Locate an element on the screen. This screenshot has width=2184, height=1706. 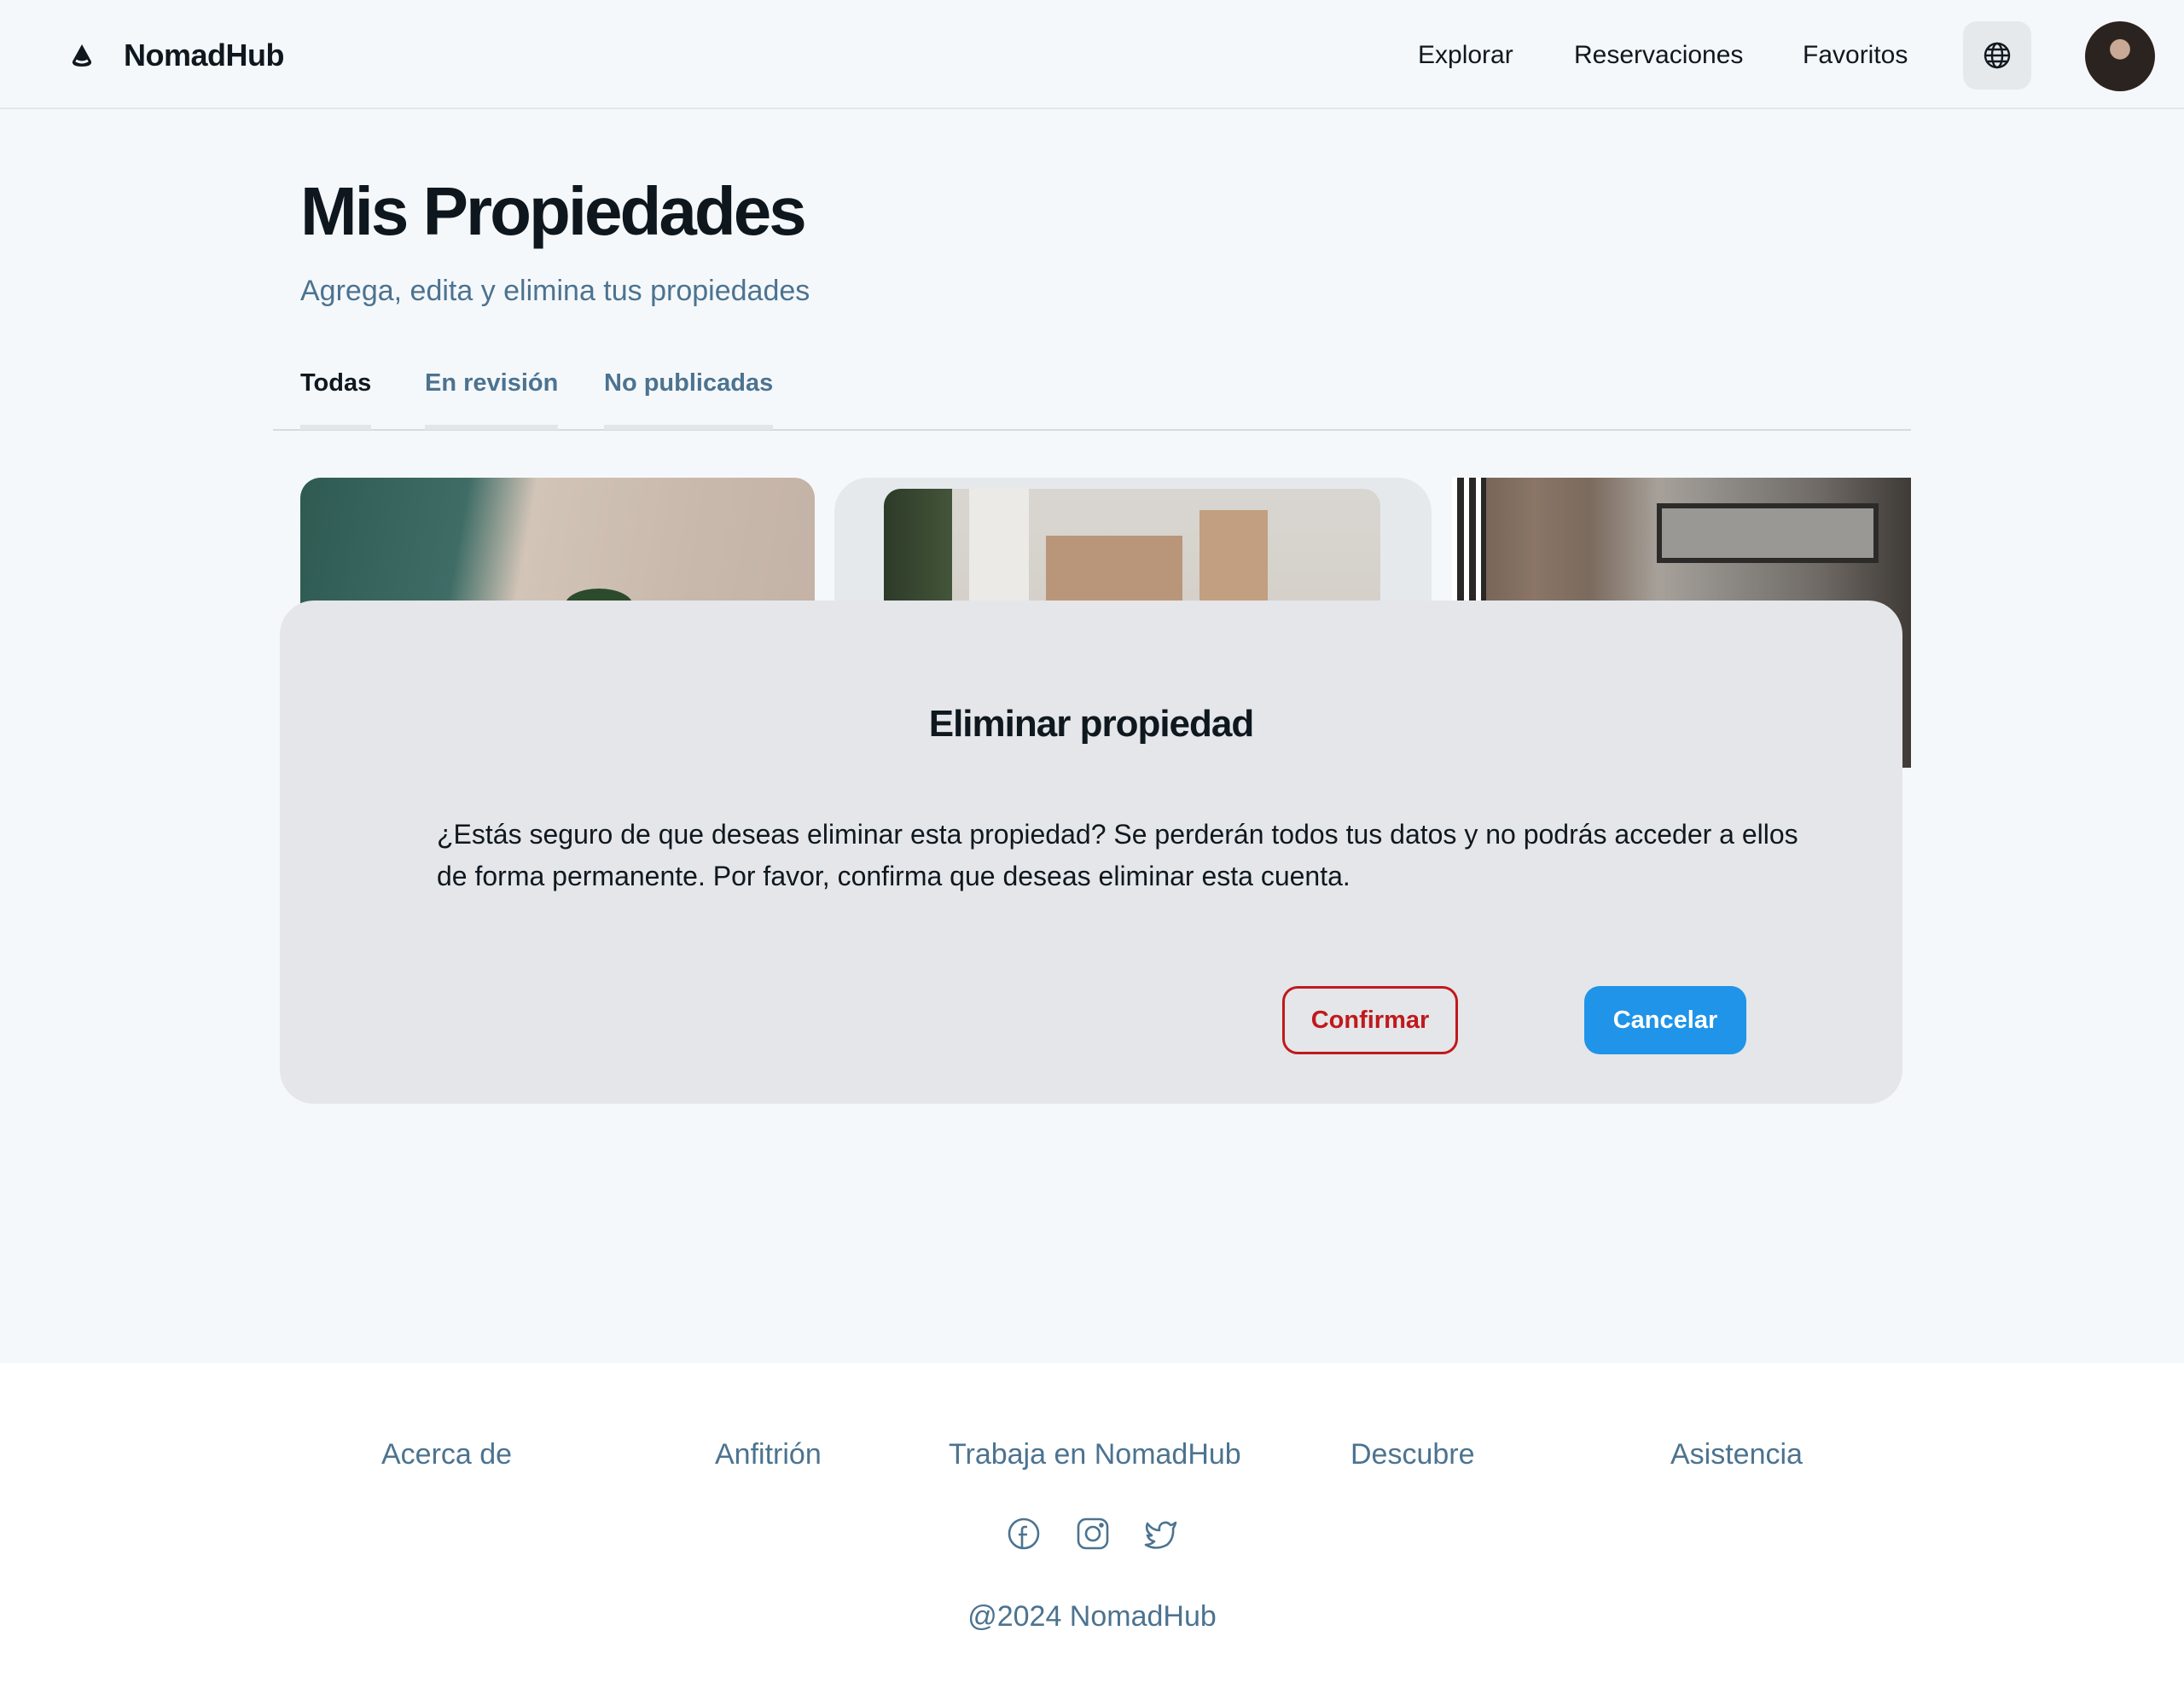
twitter-icon is located at coordinates (1161, 1534).